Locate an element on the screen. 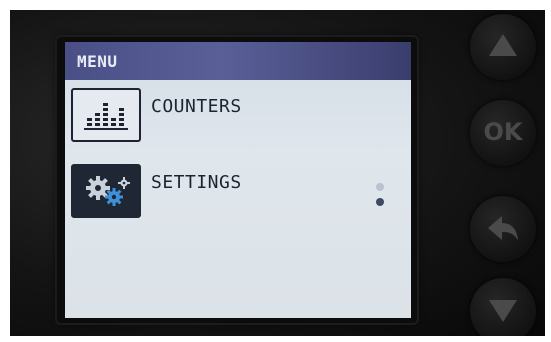 This screenshot has height=342, width=551. back-arrow-icon is located at coordinates (503, 228).